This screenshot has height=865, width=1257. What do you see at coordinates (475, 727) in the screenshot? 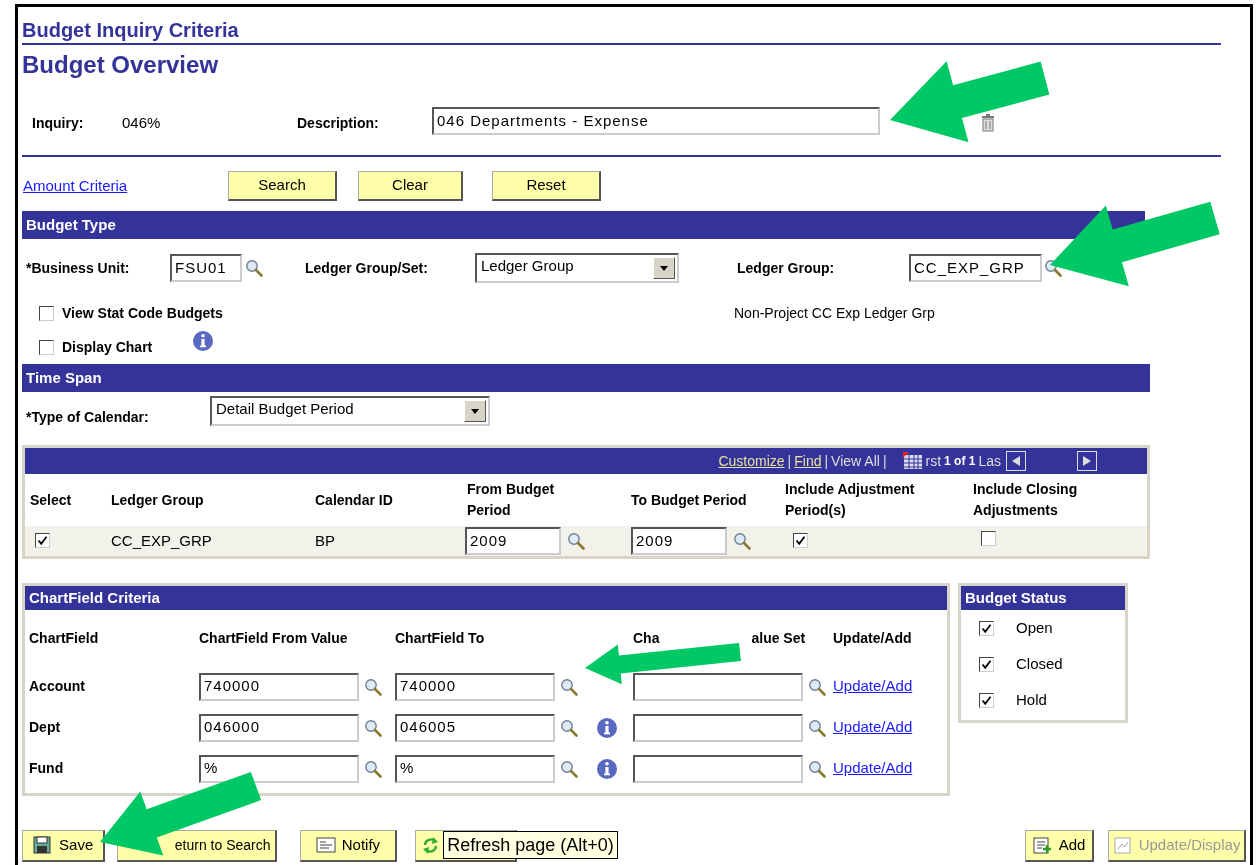
I see `input-field: 046005` at bounding box center [475, 727].